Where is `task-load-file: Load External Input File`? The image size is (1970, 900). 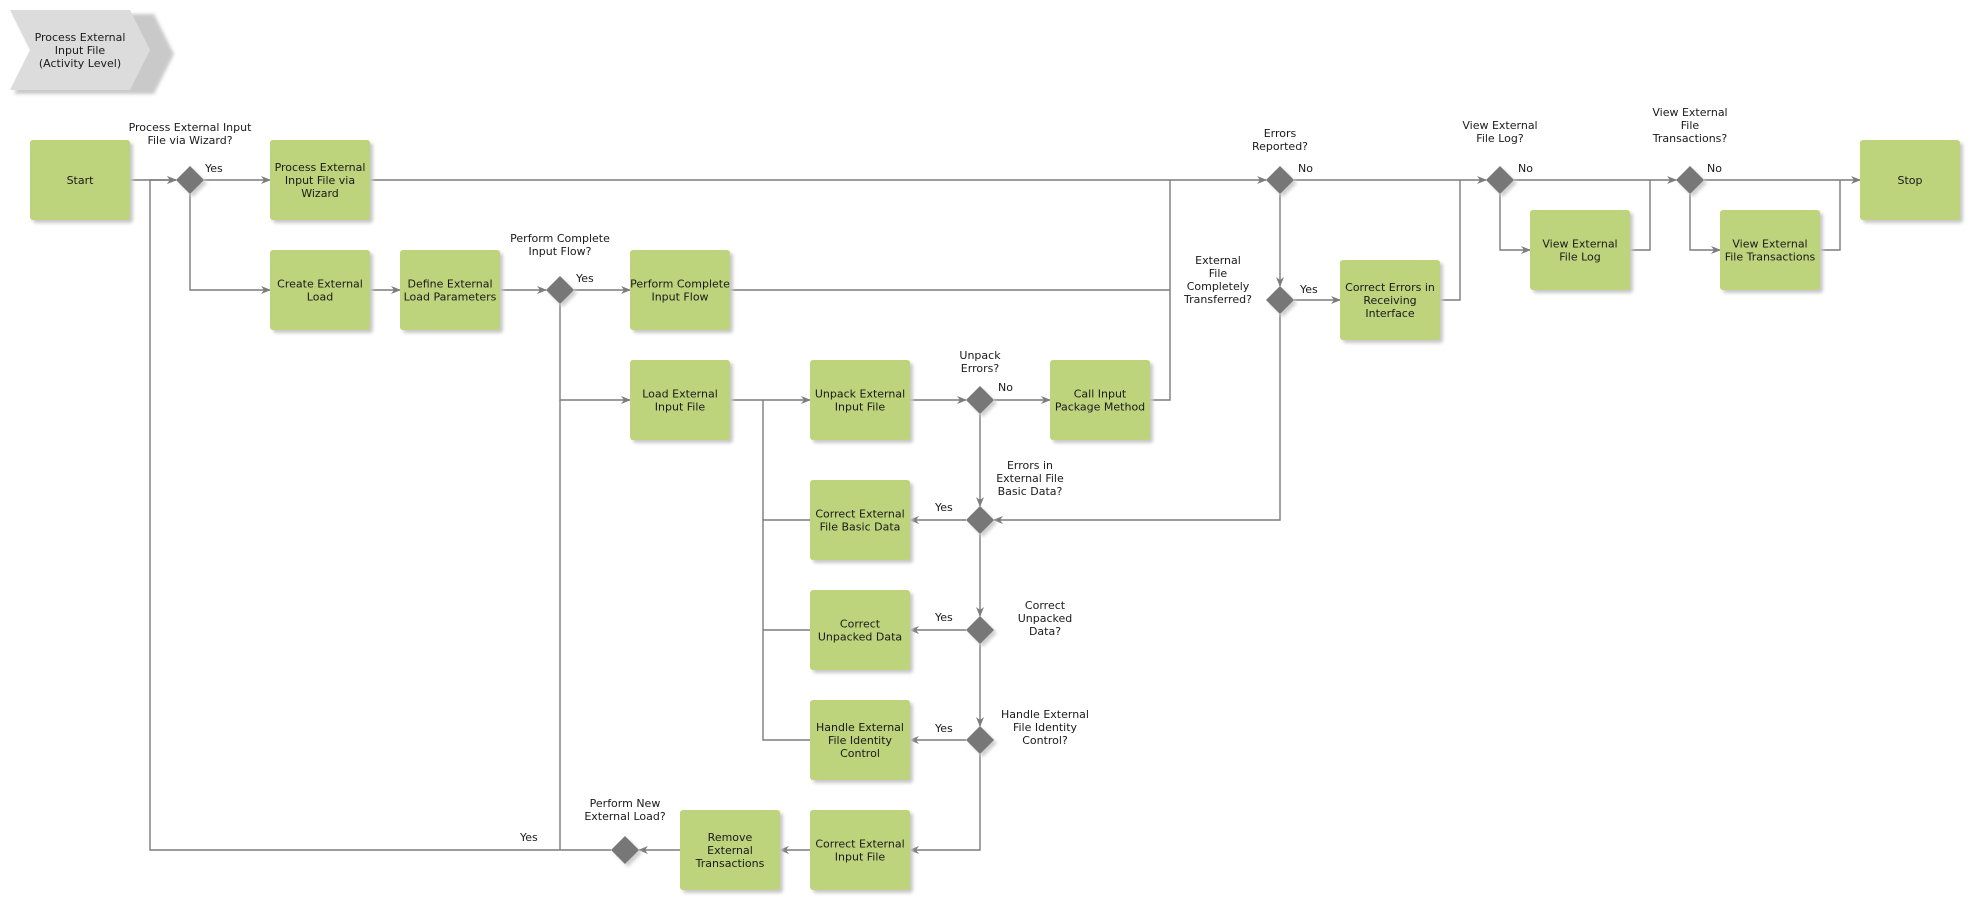 task-load-file: Load External Input File is located at coordinates (681, 401).